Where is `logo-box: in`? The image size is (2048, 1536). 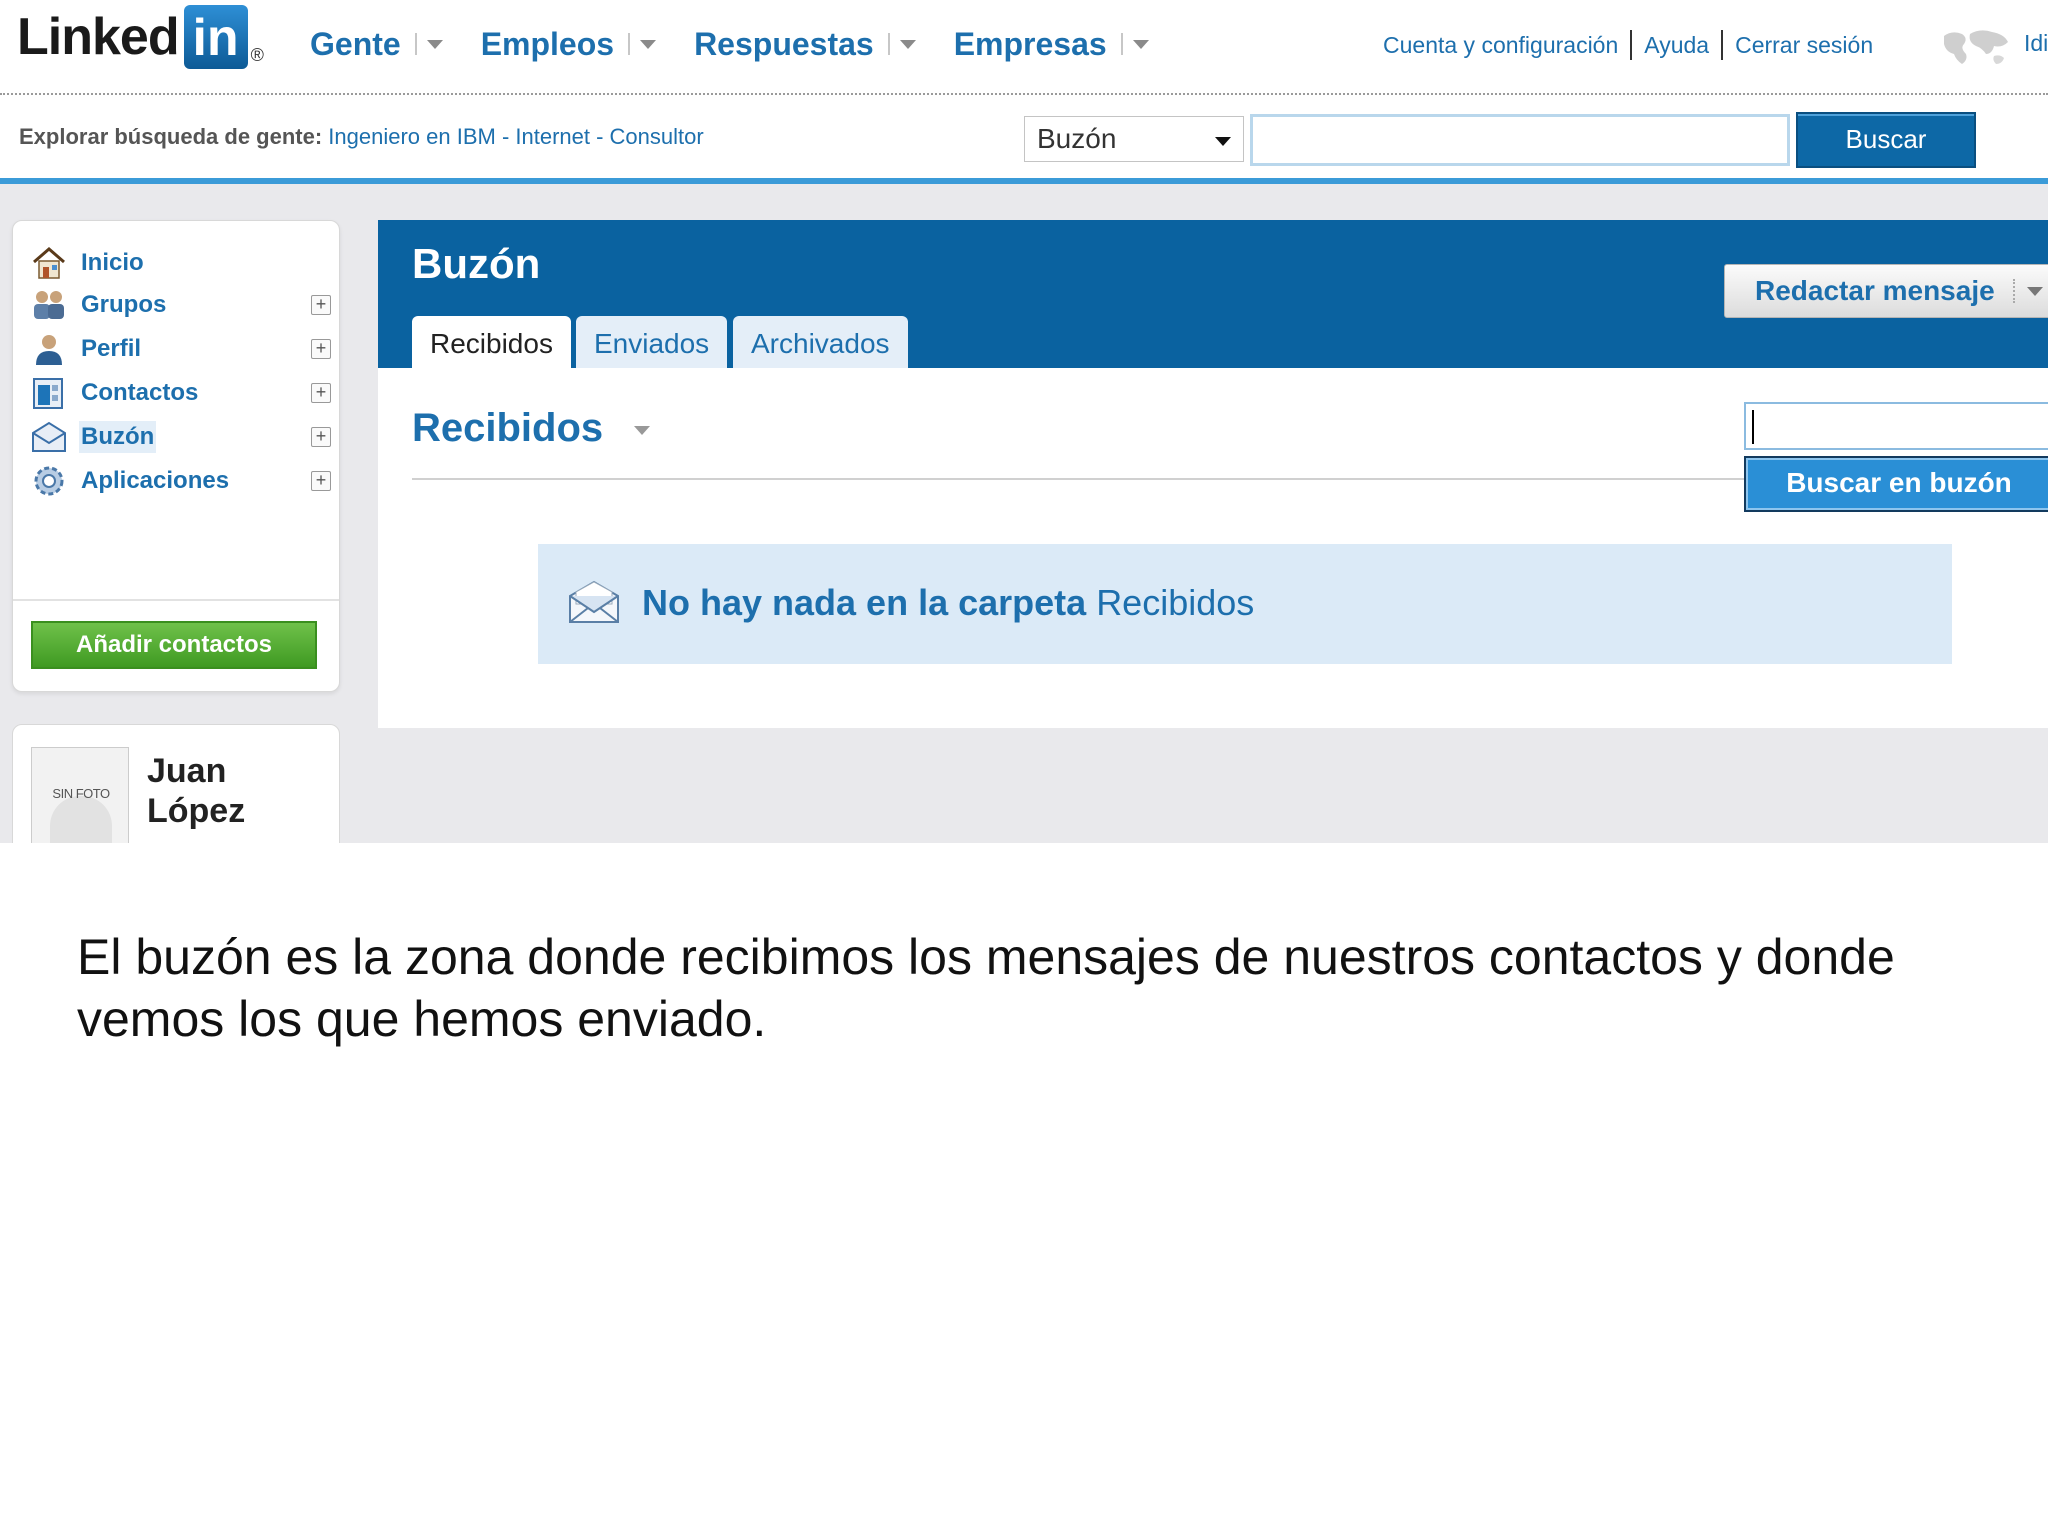
logo-box: in is located at coordinates (215, 37).